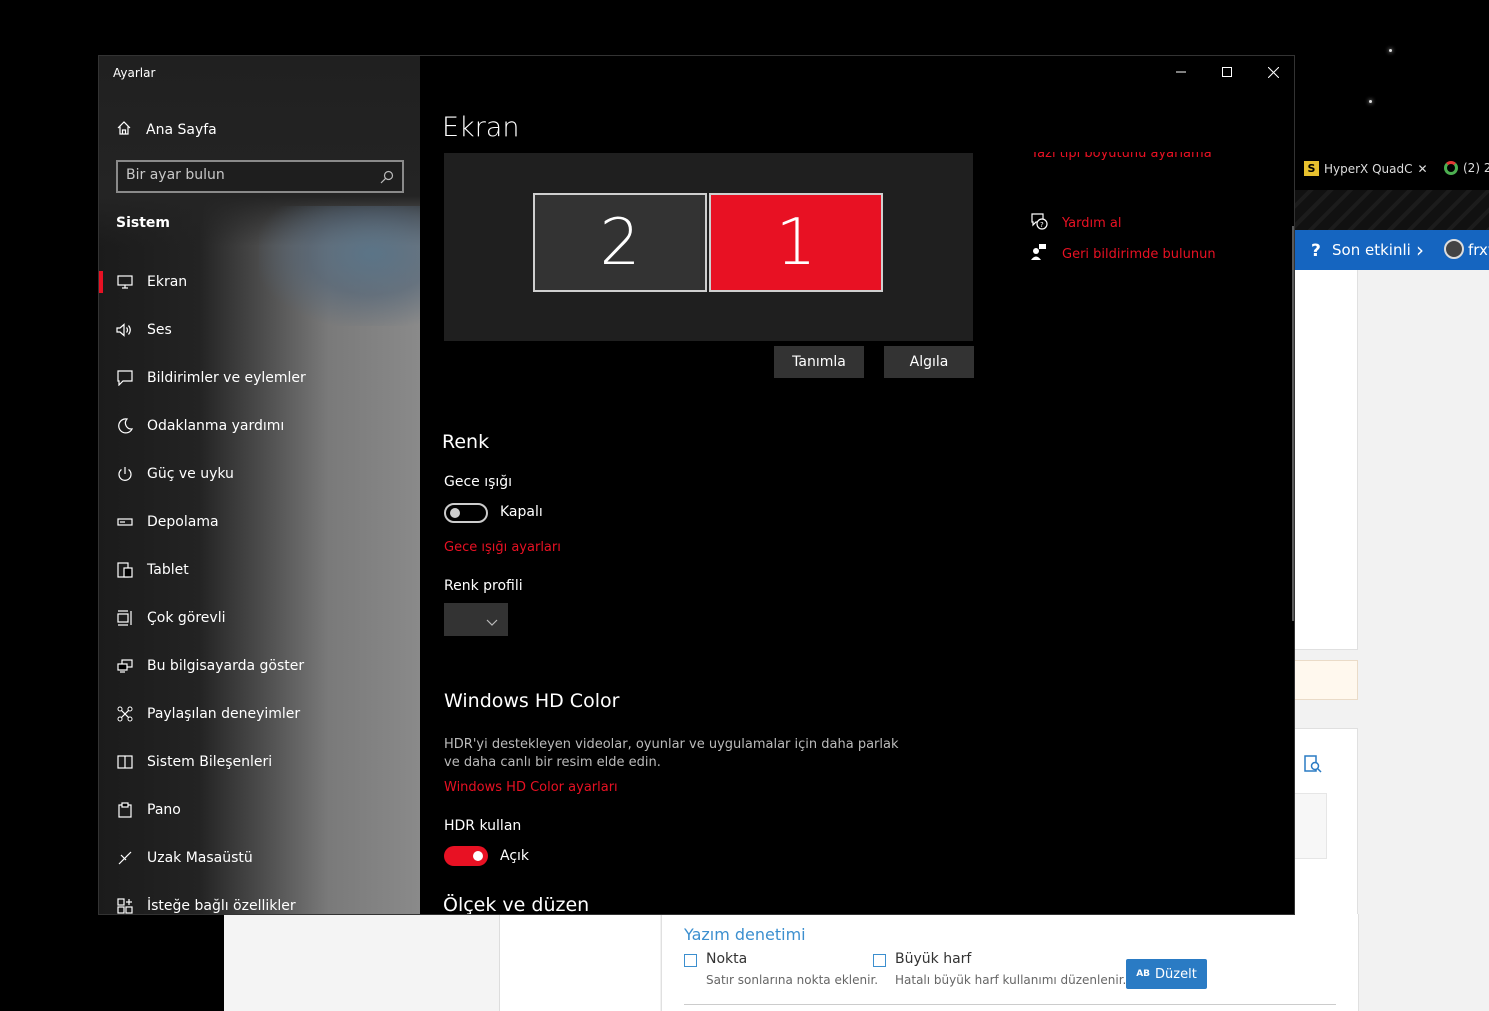  I want to click on hd-color-settings-link: Windows HD Color ayarları, so click(531, 787).